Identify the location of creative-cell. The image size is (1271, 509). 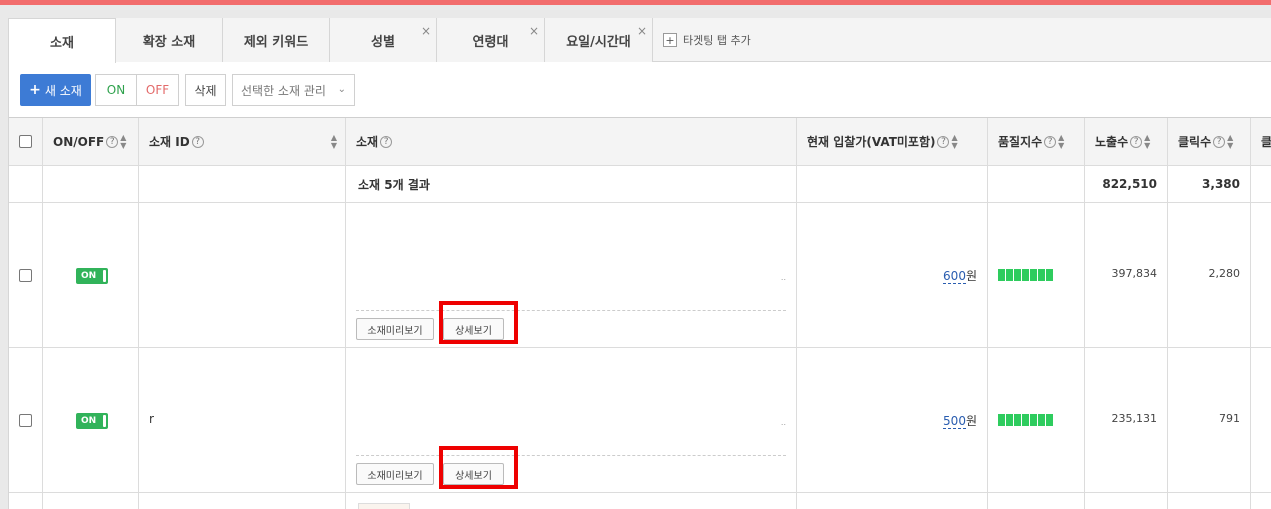
(571, 501).